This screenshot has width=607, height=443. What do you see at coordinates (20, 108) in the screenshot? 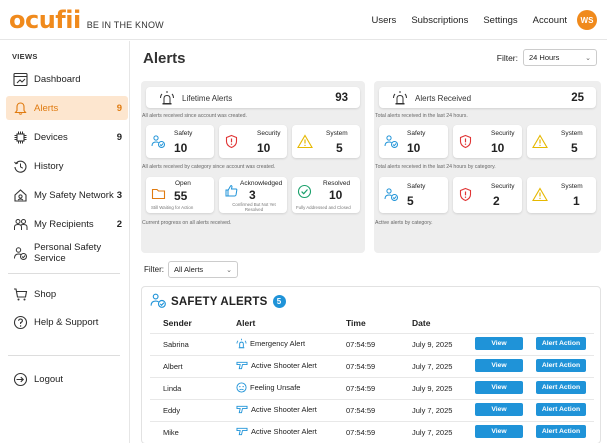
I see `bell-icon` at bounding box center [20, 108].